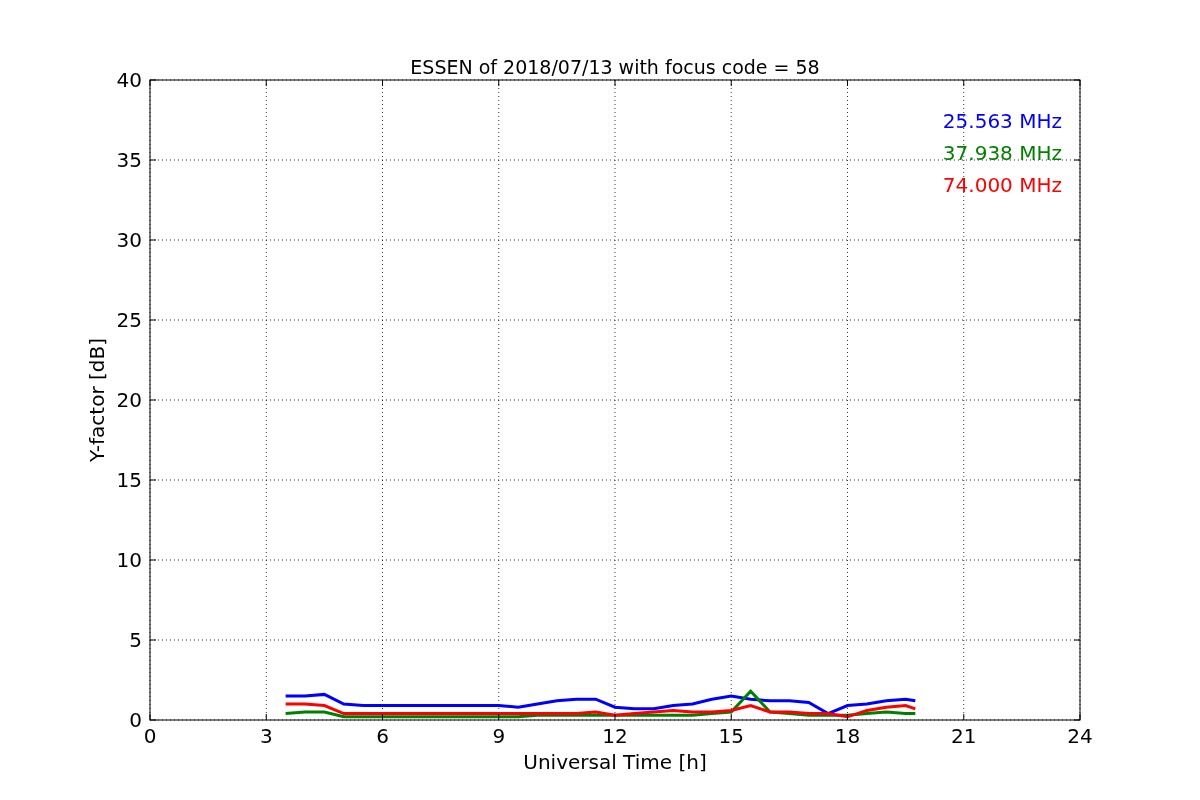 The width and height of the screenshot is (1200, 800). What do you see at coordinates (129, 560) in the screenshot?
I see `y-tick-label: 10` at bounding box center [129, 560].